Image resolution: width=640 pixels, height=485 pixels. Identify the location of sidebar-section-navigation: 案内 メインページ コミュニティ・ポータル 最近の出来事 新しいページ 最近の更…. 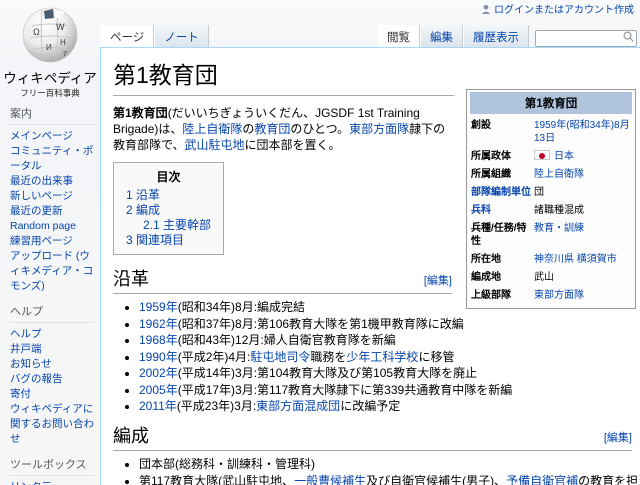
(50, 197).